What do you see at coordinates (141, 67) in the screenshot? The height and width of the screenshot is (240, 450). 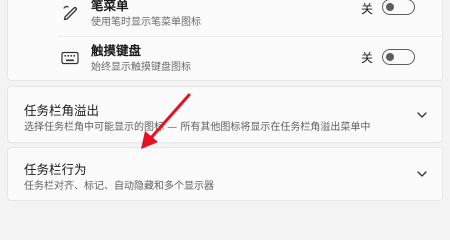 I see `touch-keyboard-description: 始终显示触摸键盘图标` at bounding box center [141, 67].